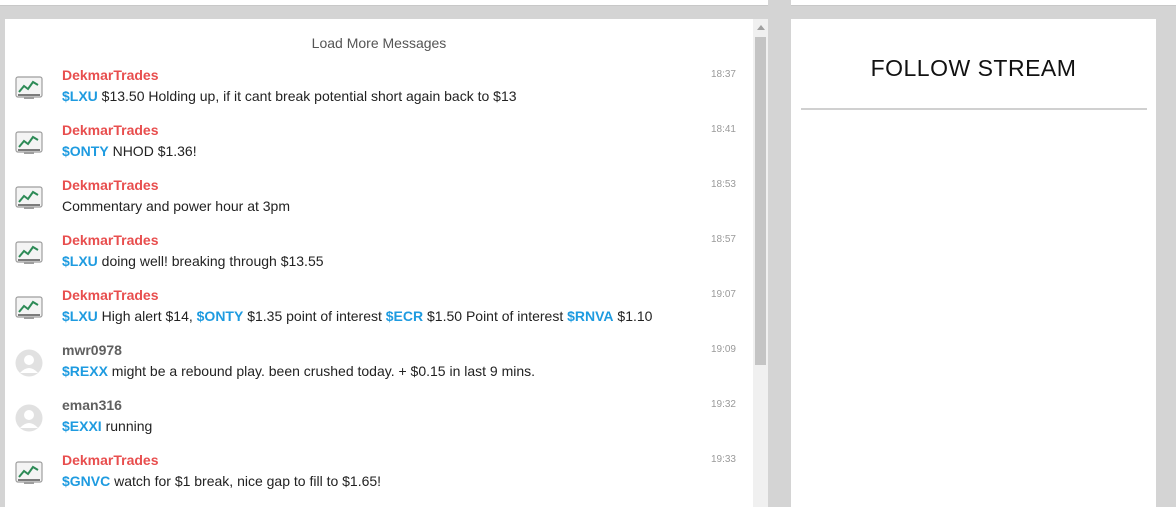  I want to click on ticker-link: $ECR, so click(404, 316).